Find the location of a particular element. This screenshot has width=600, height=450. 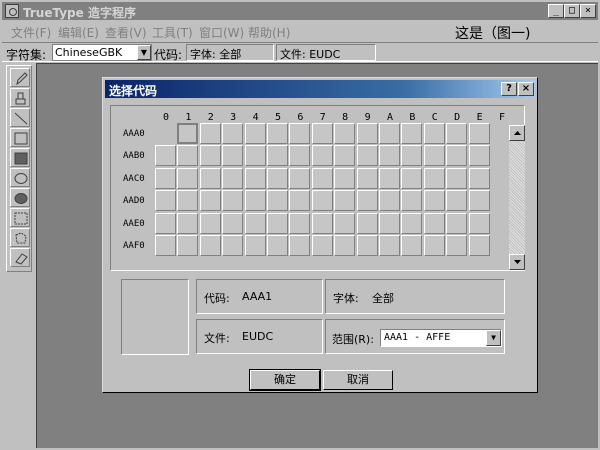

title-bar: TrueType 造字程序 _ □ × is located at coordinates (300, 11).